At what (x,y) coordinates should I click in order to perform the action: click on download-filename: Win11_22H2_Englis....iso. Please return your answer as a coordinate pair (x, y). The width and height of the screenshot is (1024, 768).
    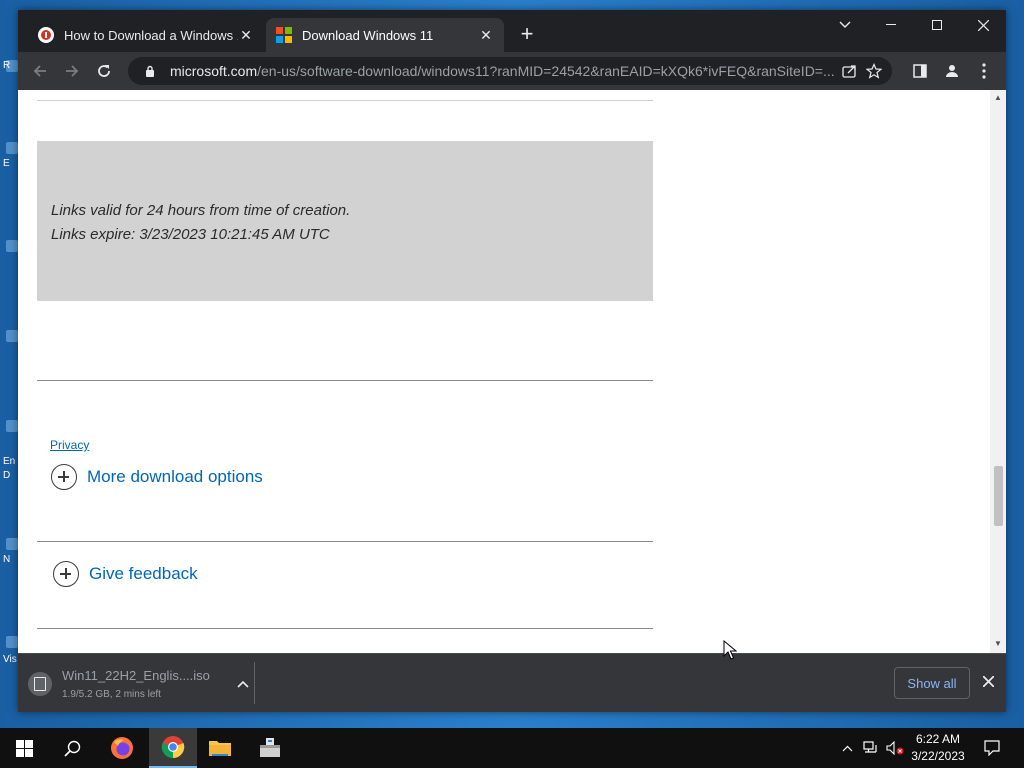
    Looking at the image, I should click on (136, 675).